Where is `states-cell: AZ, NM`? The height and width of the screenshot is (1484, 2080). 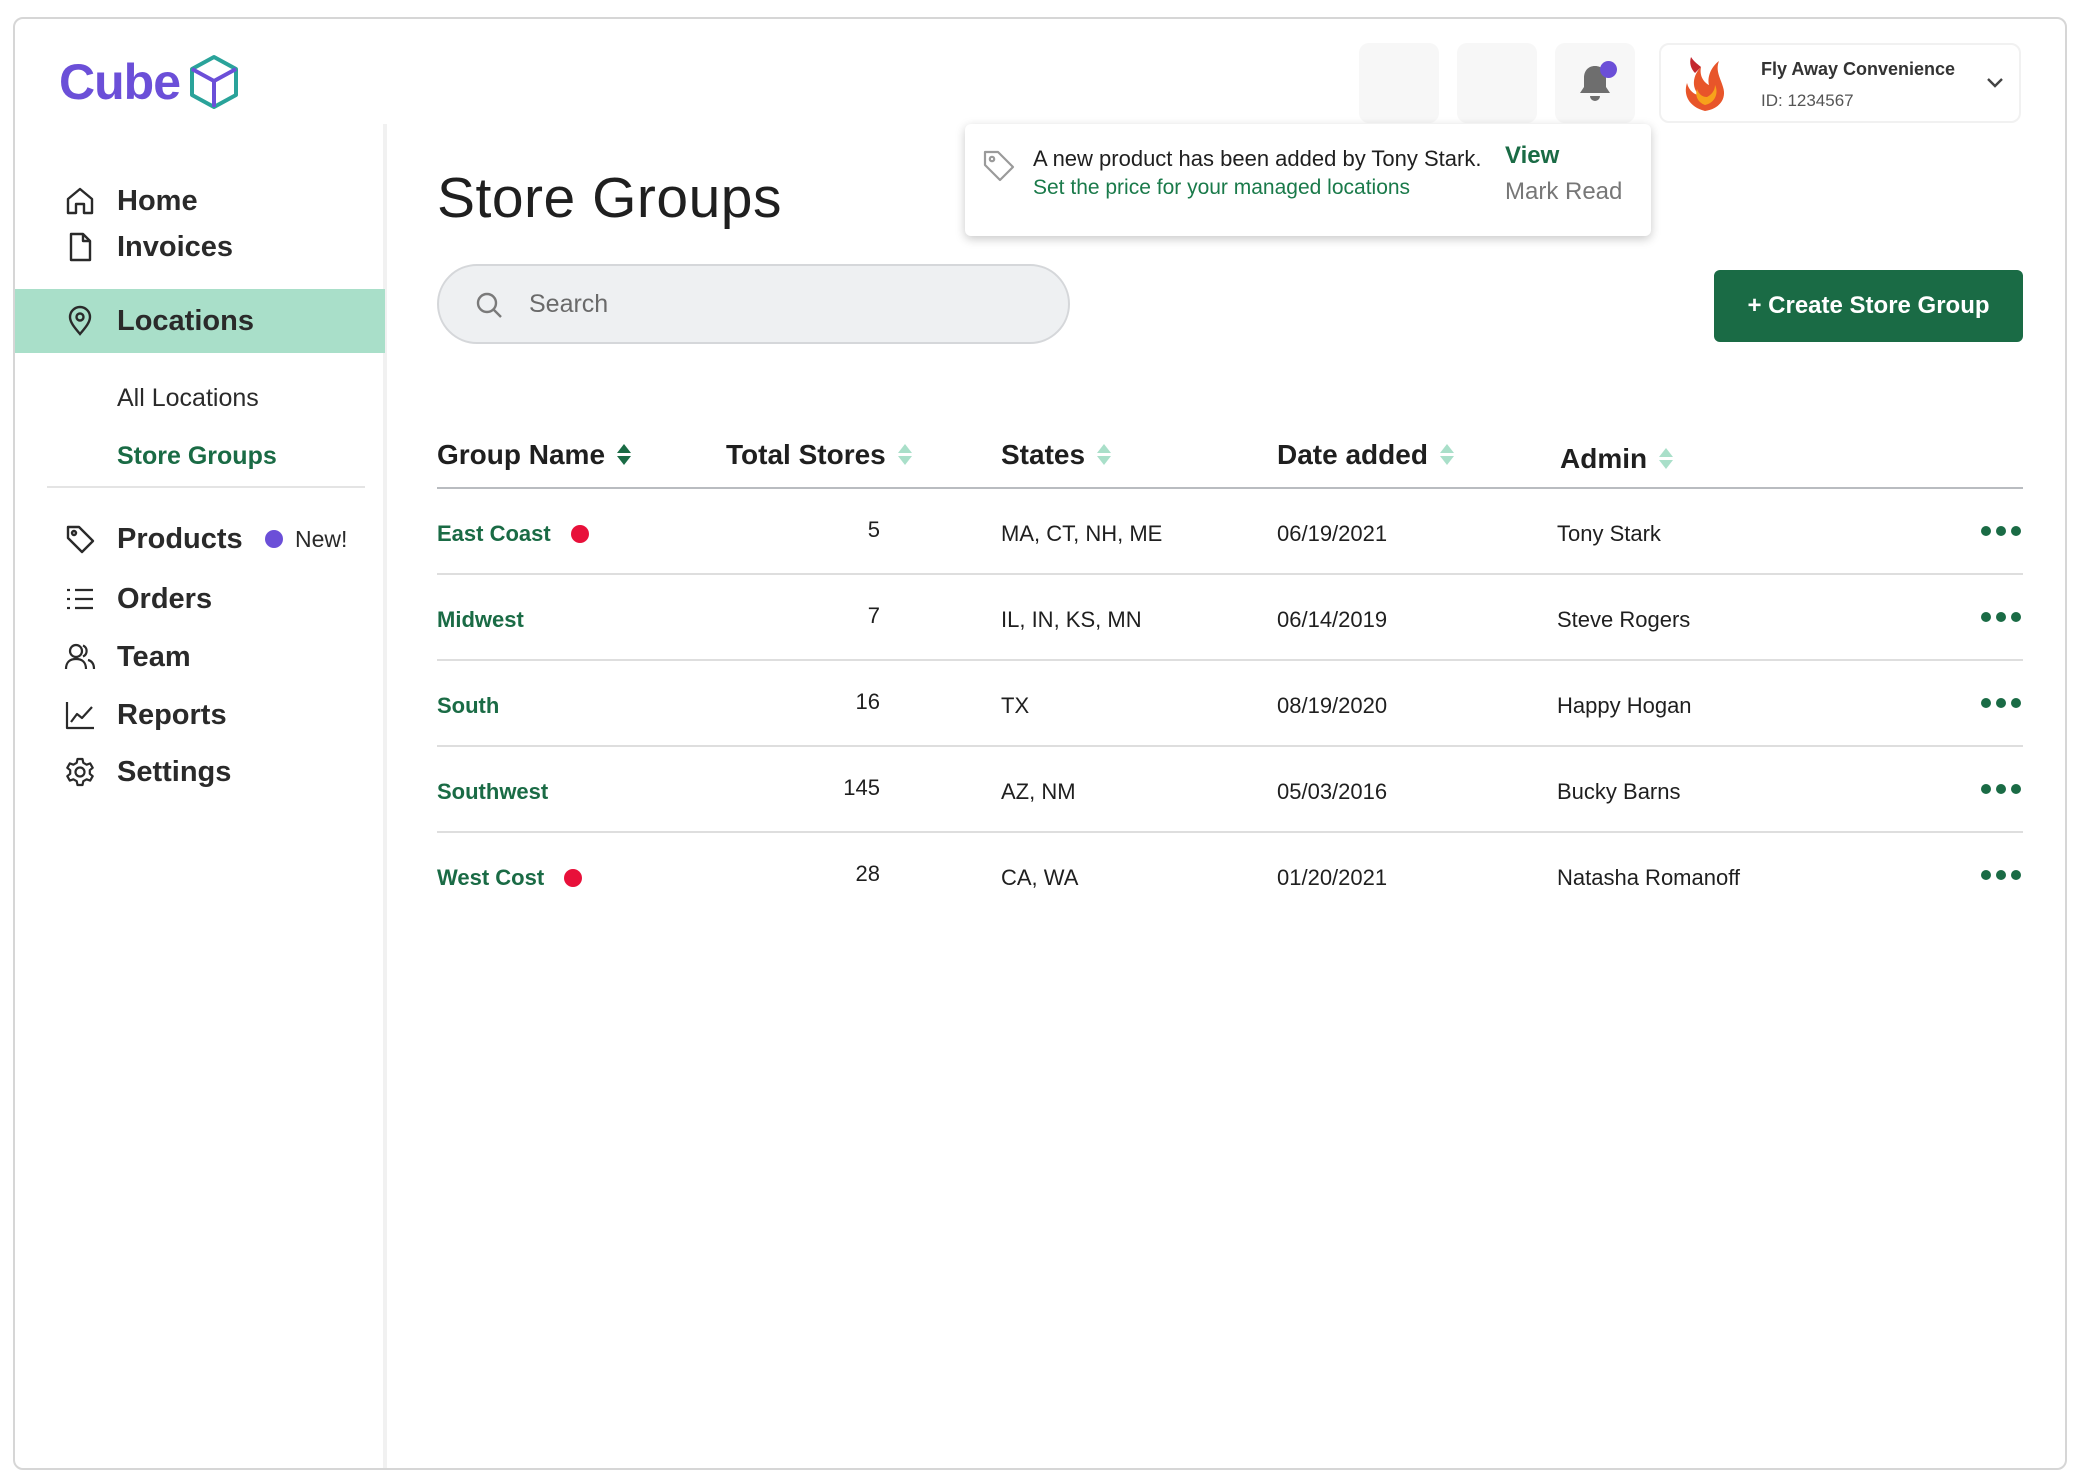 states-cell: AZ, NM is located at coordinates (1038, 791).